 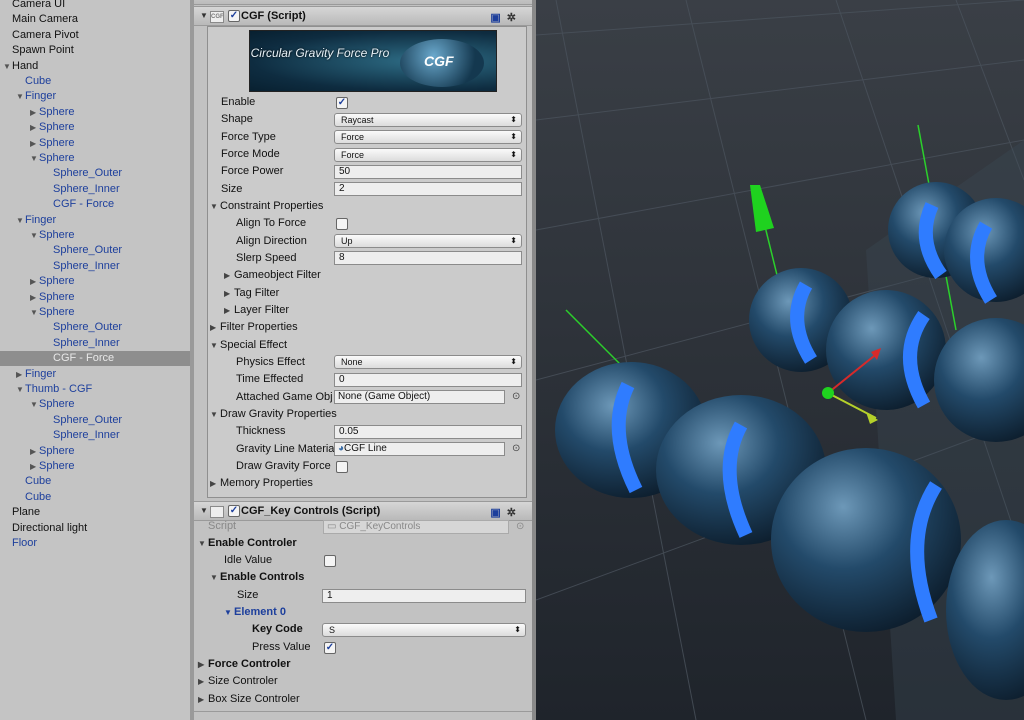 What do you see at coordinates (247, 543) in the screenshot?
I see `enable-controler-foldout: ▼ Enable Controler` at bounding box center [247, 543].